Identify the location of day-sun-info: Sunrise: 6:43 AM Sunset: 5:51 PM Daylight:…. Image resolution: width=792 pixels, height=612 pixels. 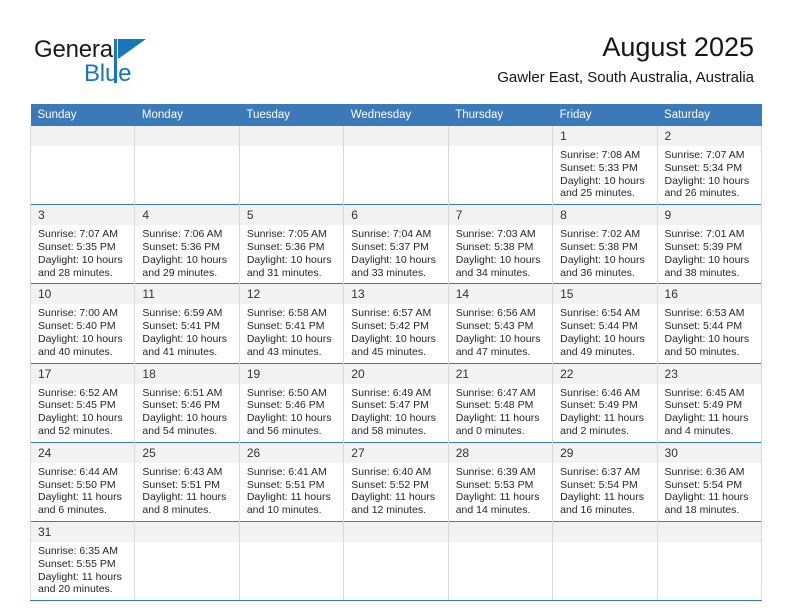
(186, 492).